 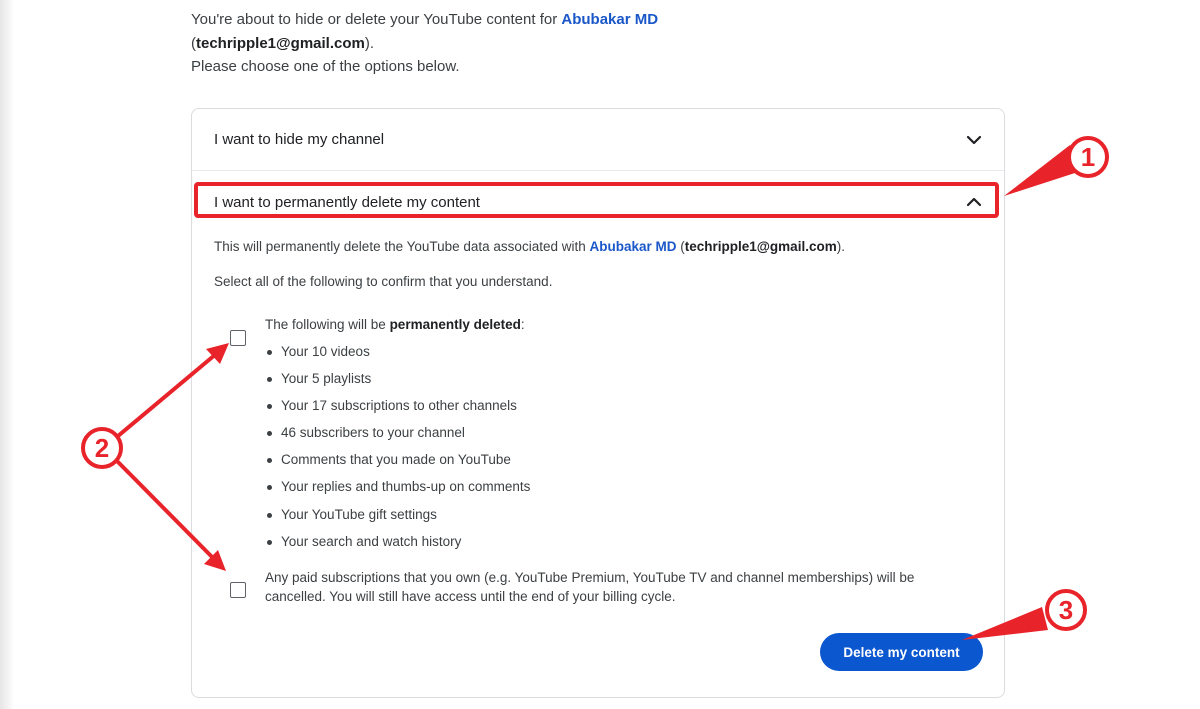 I want to click on chevron-down-icon, so click(x=974, y=139).